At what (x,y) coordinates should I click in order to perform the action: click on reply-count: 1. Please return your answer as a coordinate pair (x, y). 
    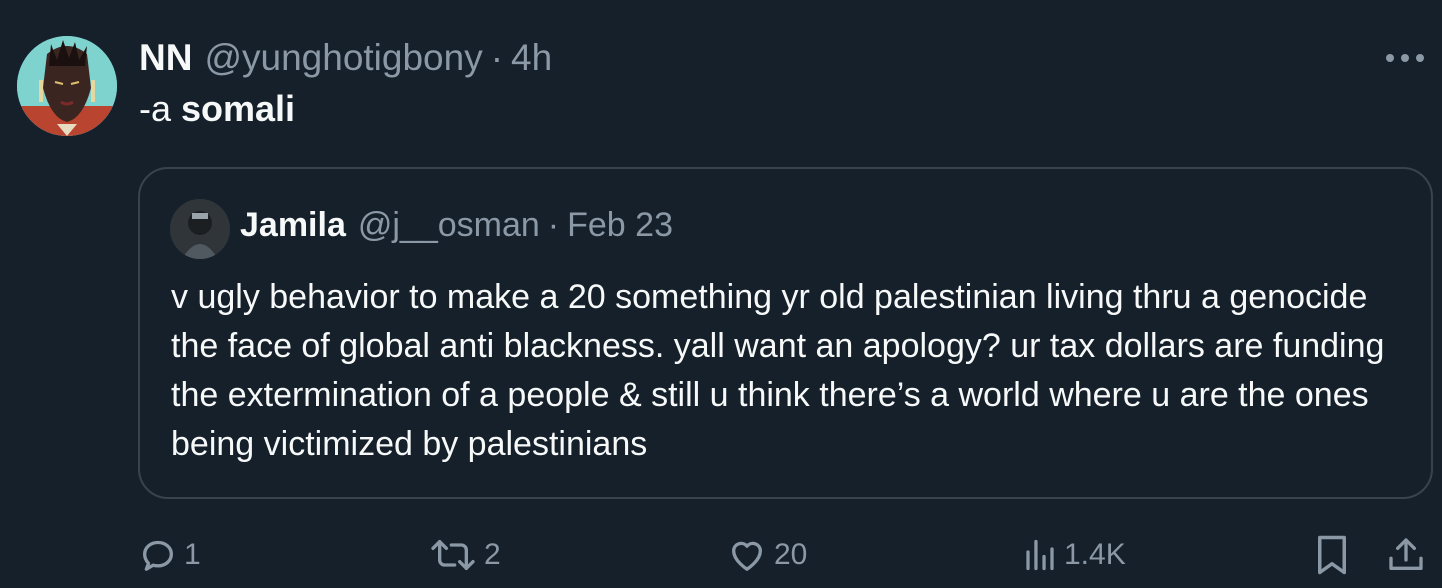
    Looking at the image, I should click on (192, 554).